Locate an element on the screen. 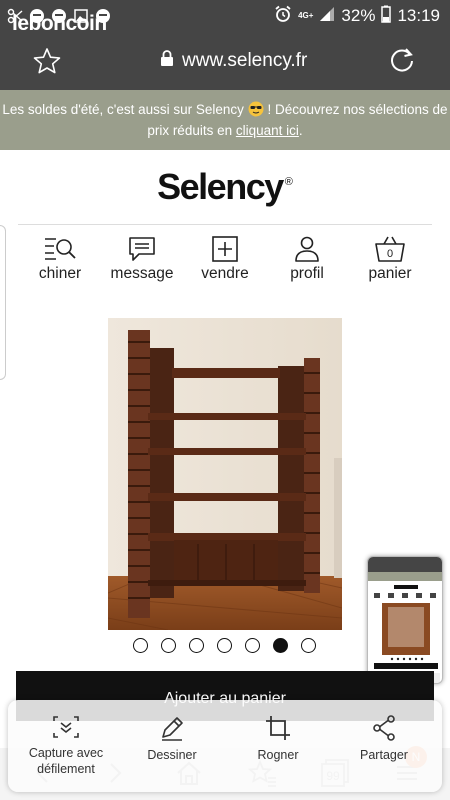  nav-profil: profil is located at coordinates (307, 261).